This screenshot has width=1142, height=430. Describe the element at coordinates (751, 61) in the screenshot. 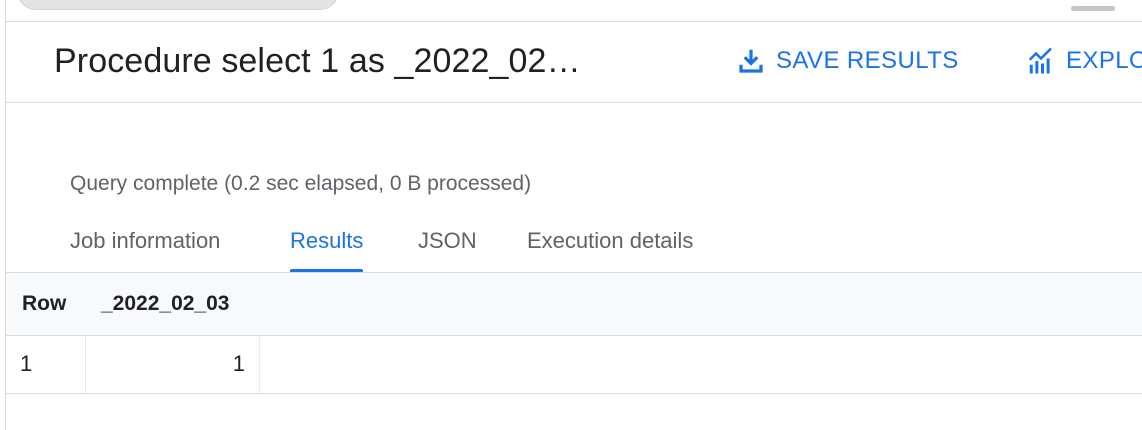

I see `download-icon` at that location.